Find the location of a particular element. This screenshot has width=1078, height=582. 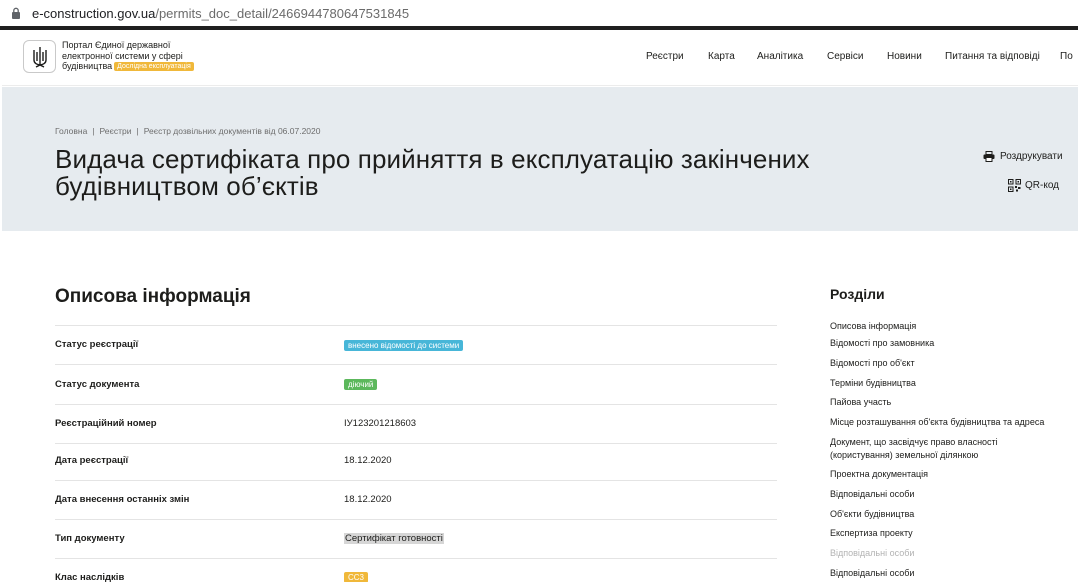

section-link-land-rights: Документ, що засвідчує право власності is located at coordinates (950, 442).